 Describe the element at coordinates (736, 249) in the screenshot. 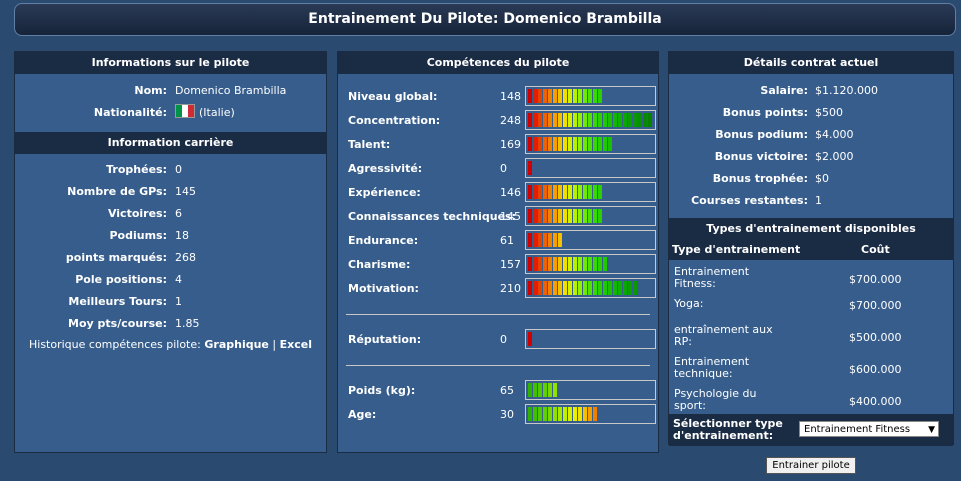

I see `col-type: Type d'entrainement` at that location.